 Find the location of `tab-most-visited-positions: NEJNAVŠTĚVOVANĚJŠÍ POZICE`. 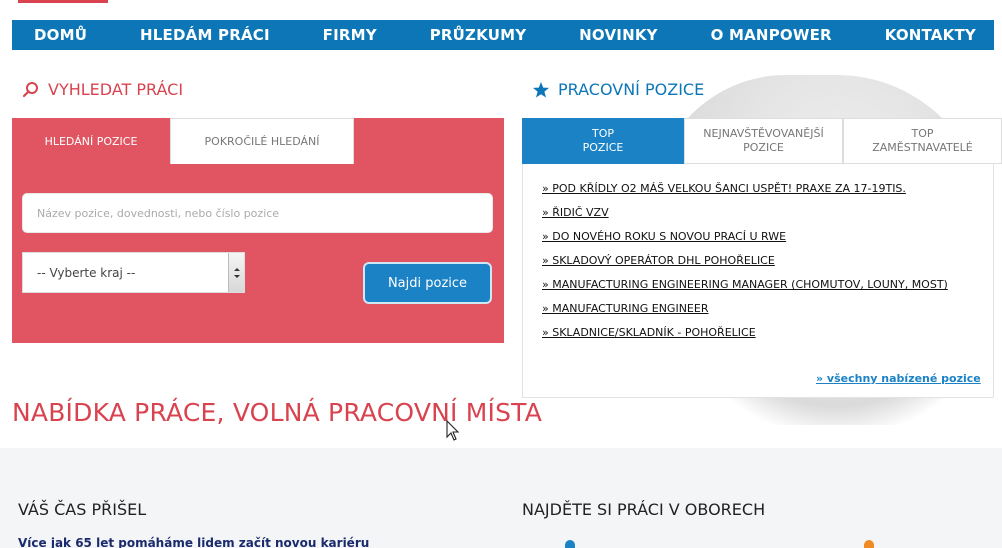

tab-most-visited-positions: NEJNAVŠTĚVOVANĚJŠÍ POZICE is located at coordinates (763, 141).